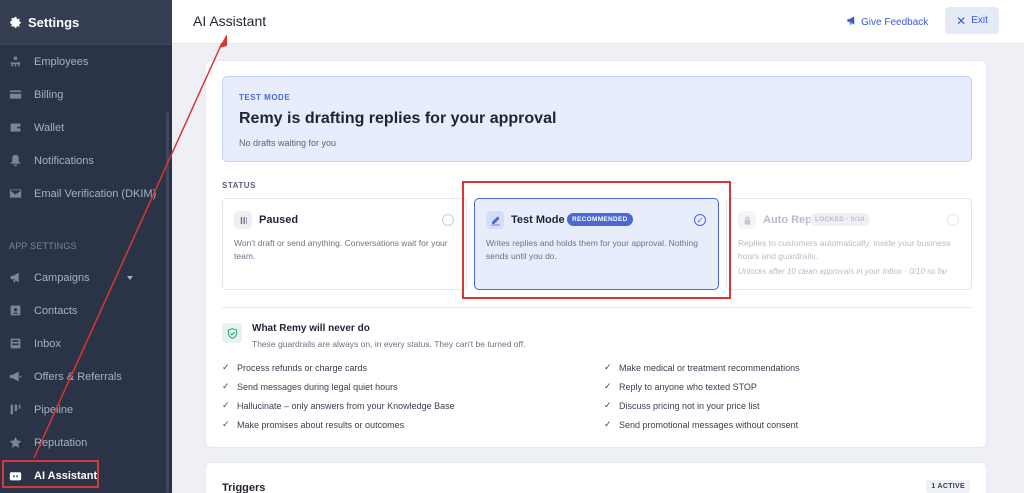  What do you see at coordinates (49, 94) in the screenshot?
I see `sidebar-item-label: Billing` at bounding box center [49, 94].